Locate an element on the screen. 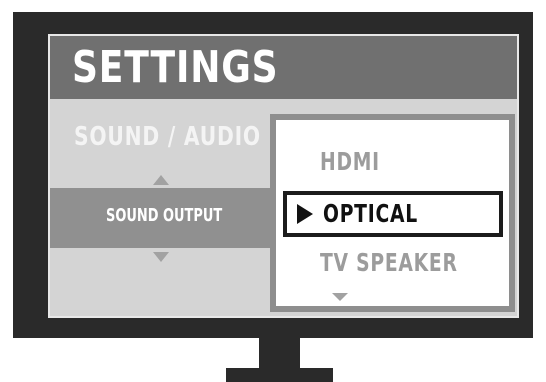  scroll-up-arrow-icon is located at coordinates (161, 180).